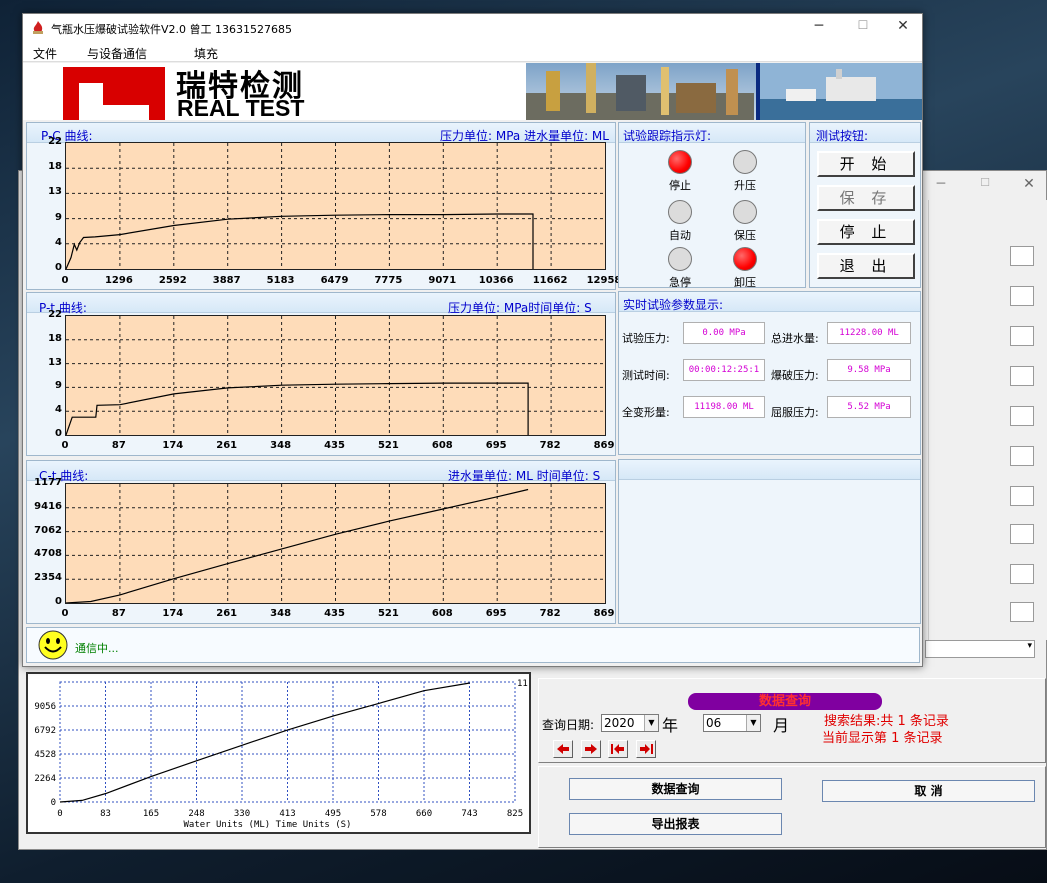  I want to click on test-pressure-value: 0.00 MPa, so click(724, 333).